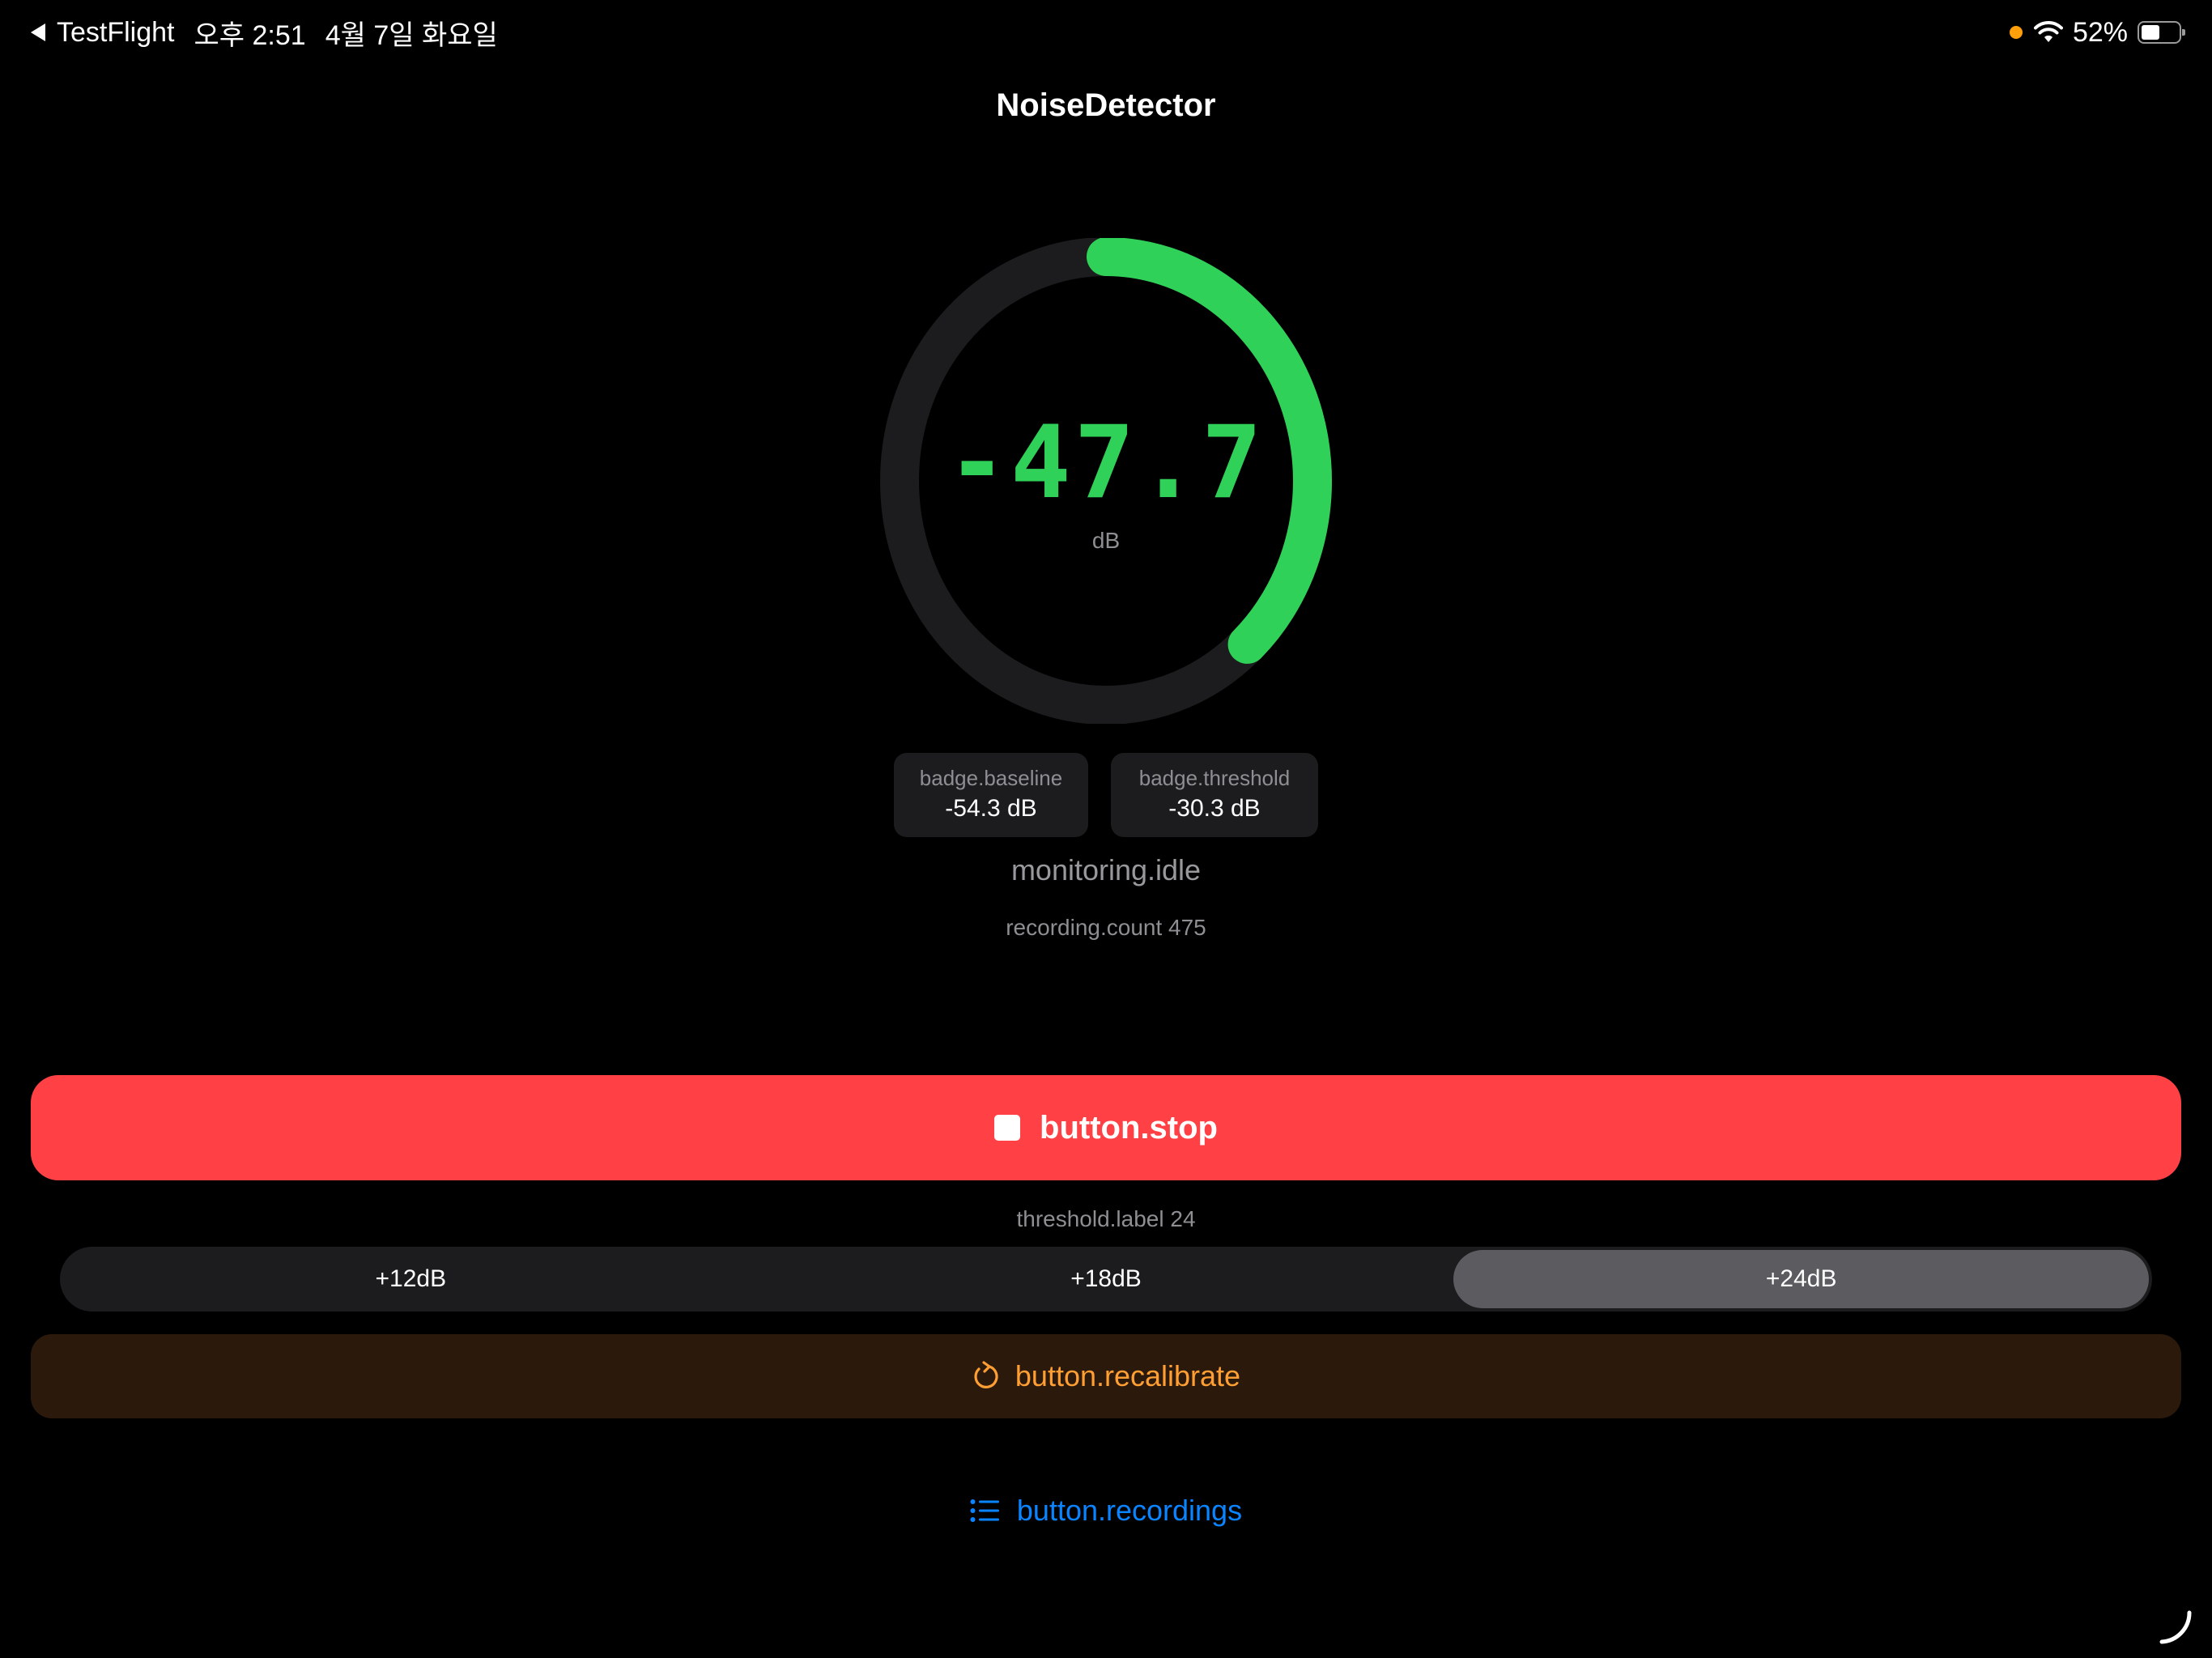 The height and width of the screenshot is (1658, 2212). Describe the element at coordinates (1106, 540) in the screenshot. I see `decibel-unit: dB` at that location.